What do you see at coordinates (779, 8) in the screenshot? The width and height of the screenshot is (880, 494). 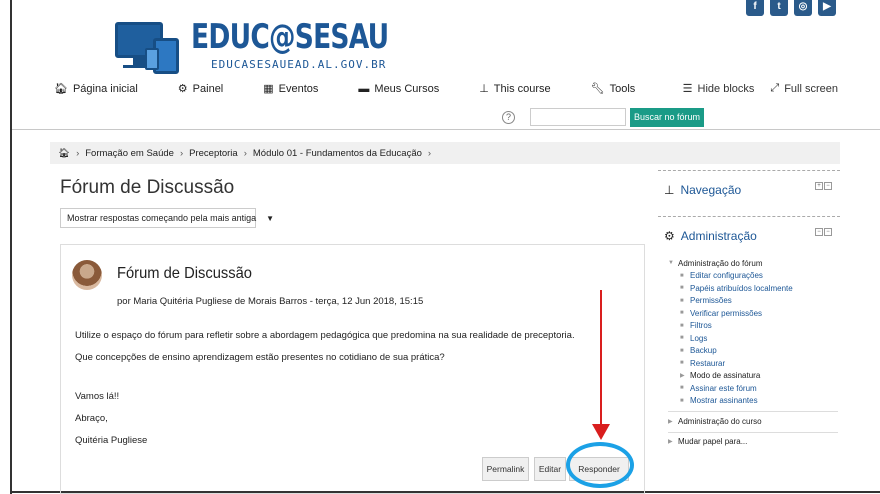 I see `twitter-icon: t` at bounding box center [779, 8].